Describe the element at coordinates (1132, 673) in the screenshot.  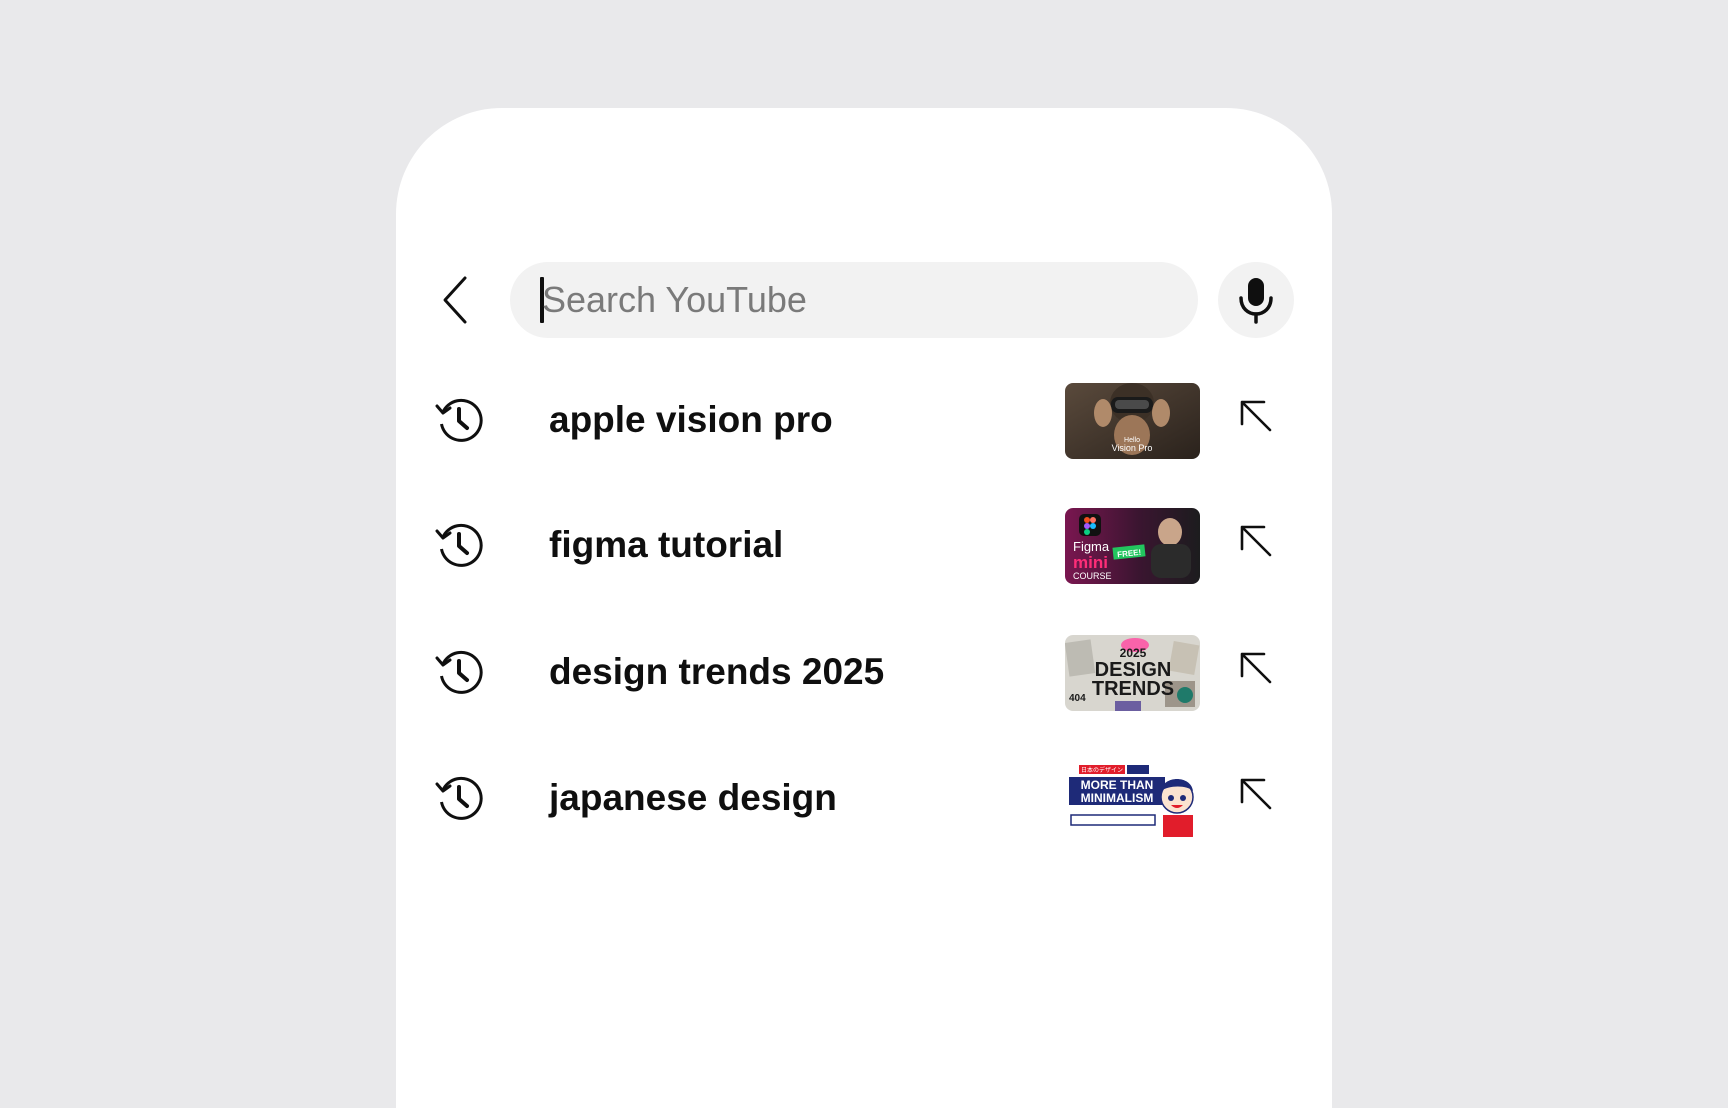
I see `video-thumbnail: 2025 DESIGN TRENDS 404` at that location.